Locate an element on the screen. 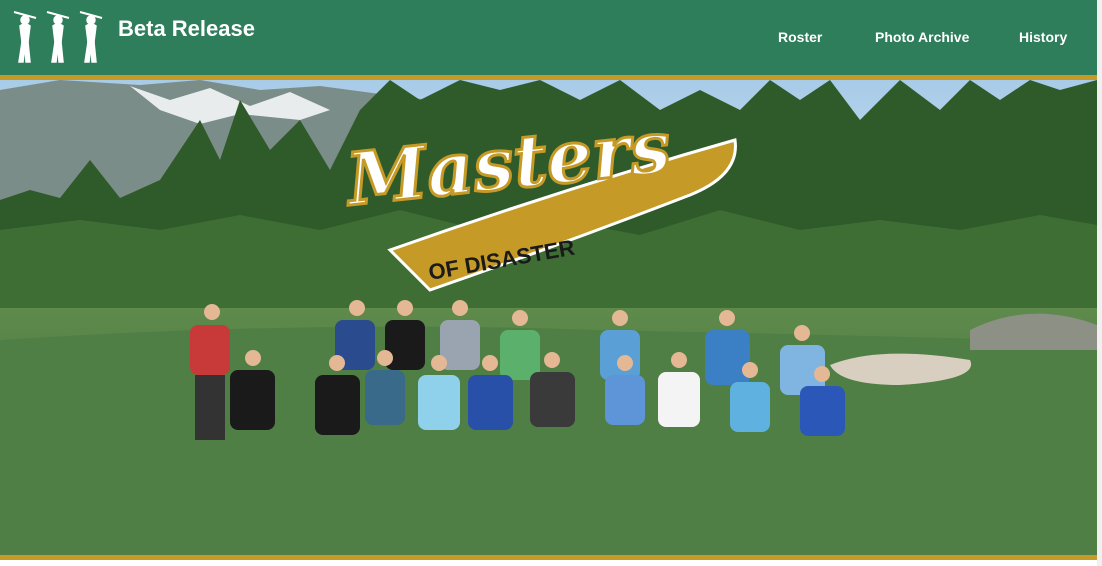 The width and height of the screenshot is (1102, 566). nav-link-roster: Roster is located at coordinates (800, 37).